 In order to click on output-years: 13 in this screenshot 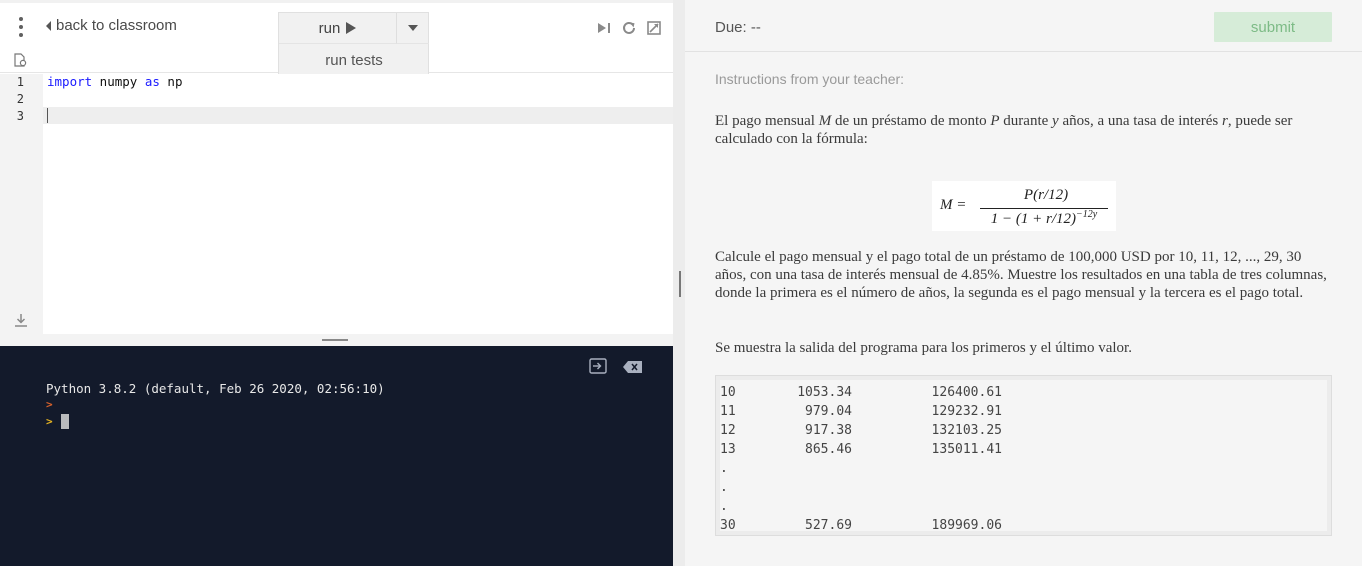, I will do `click(728, 449)`.